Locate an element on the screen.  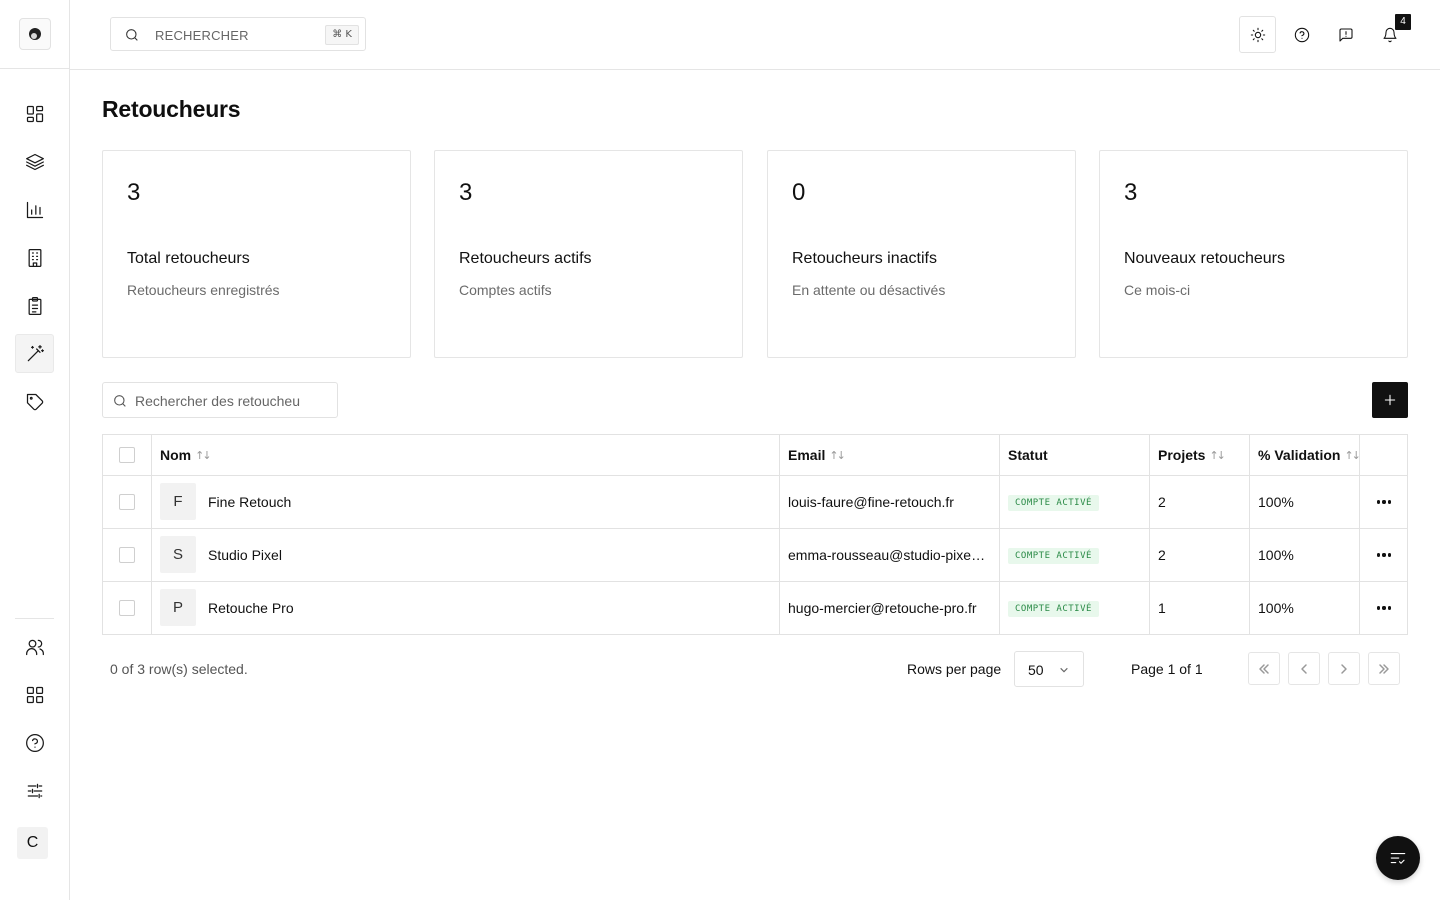
selection-info: 0 of 3 row(s) selected. is located at coordinates (179, 669).